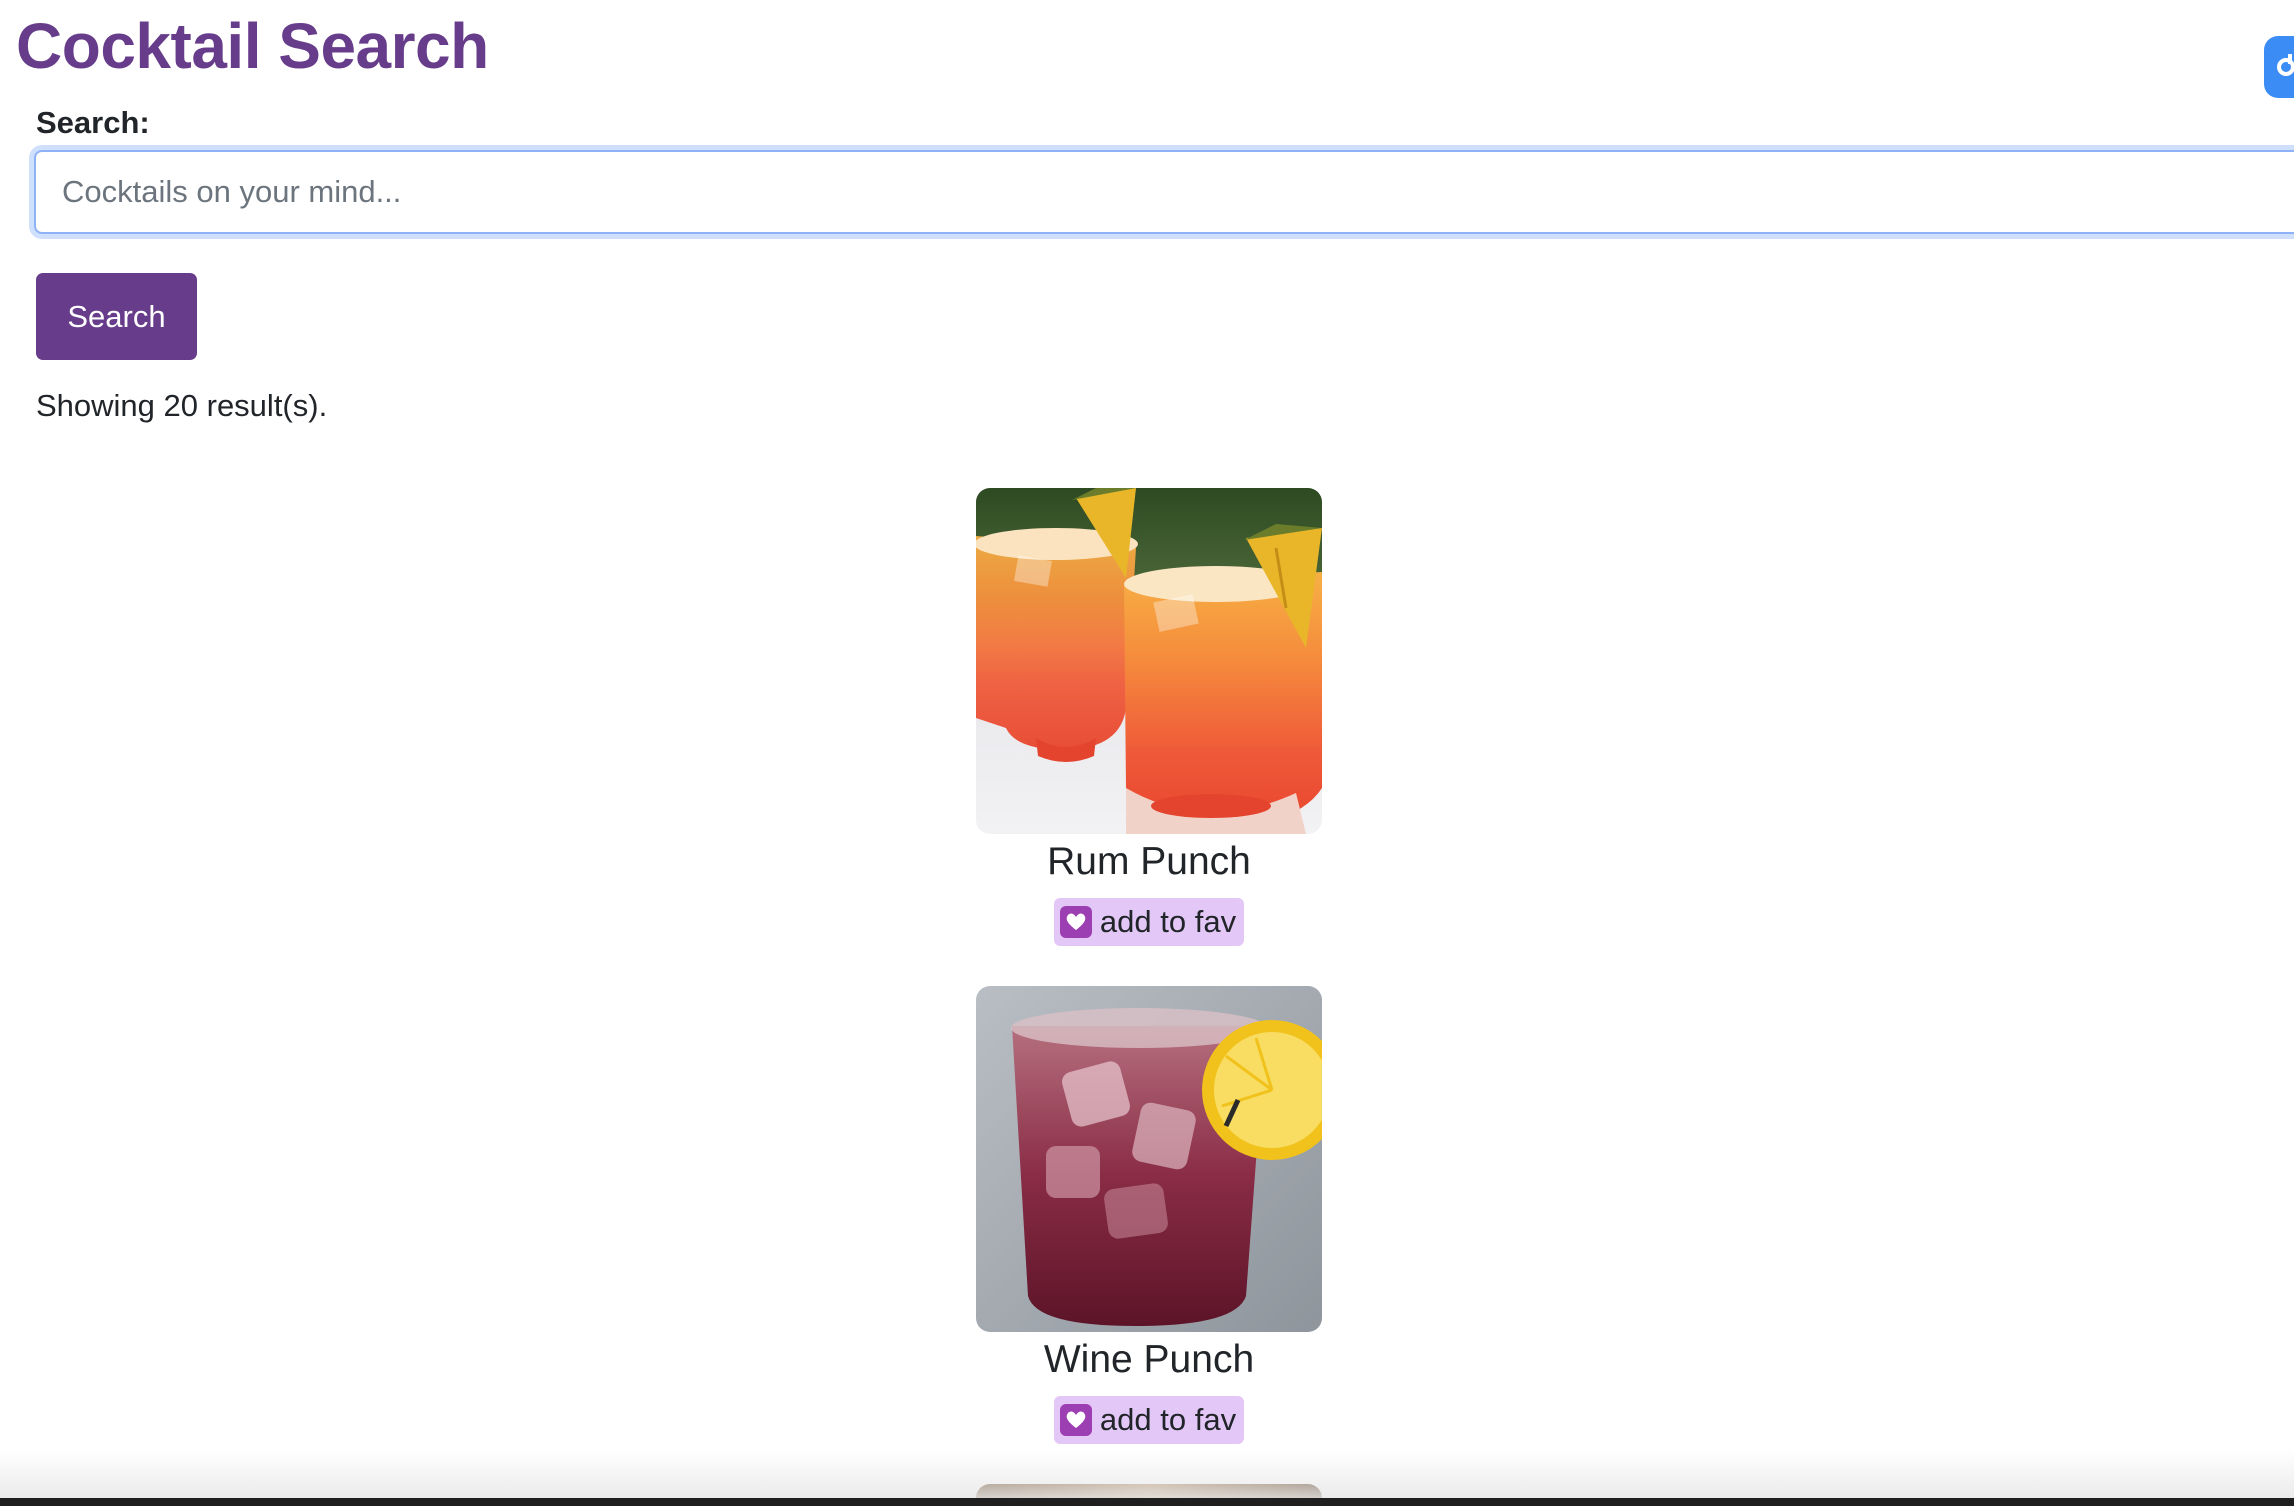  I want to click on cocktail-name: Rum Punch, so click(1149, 861).